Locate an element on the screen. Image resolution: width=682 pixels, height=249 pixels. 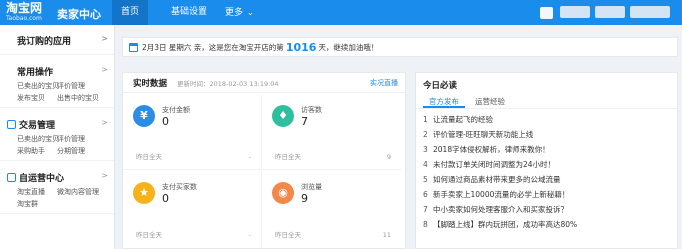
top-bar: 淘宝网 Taobao.com 卖家中心 首页 基础设置 更多 ⌄ is located at coordinates (341, 12).